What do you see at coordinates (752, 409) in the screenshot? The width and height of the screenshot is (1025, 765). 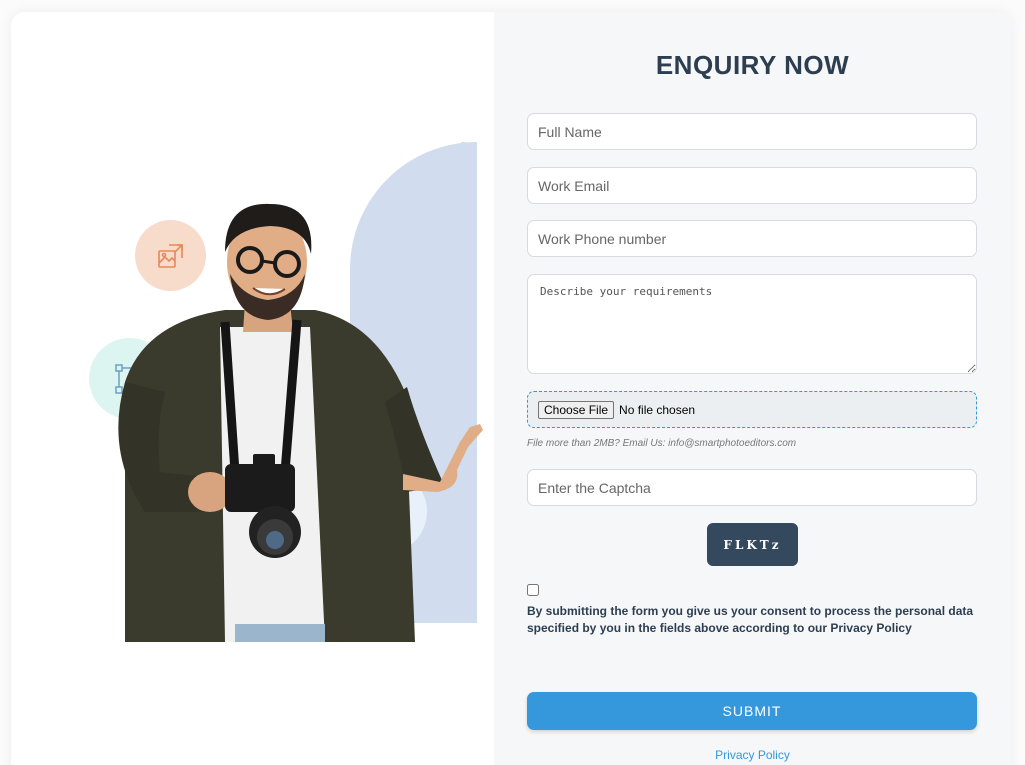 I see `file-upload-field: Choose File No file chosen` at bounding box center [752, 409].